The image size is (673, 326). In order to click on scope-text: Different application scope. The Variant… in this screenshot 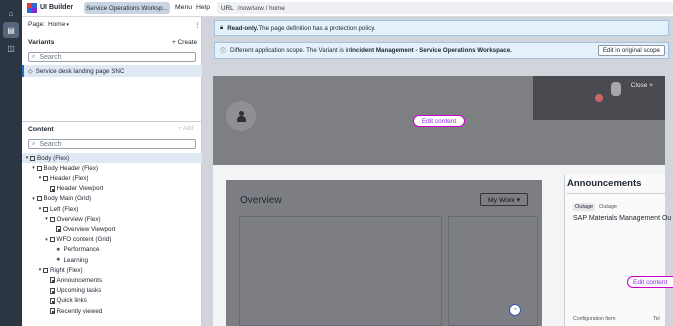, I will do `click(290, 50)`.